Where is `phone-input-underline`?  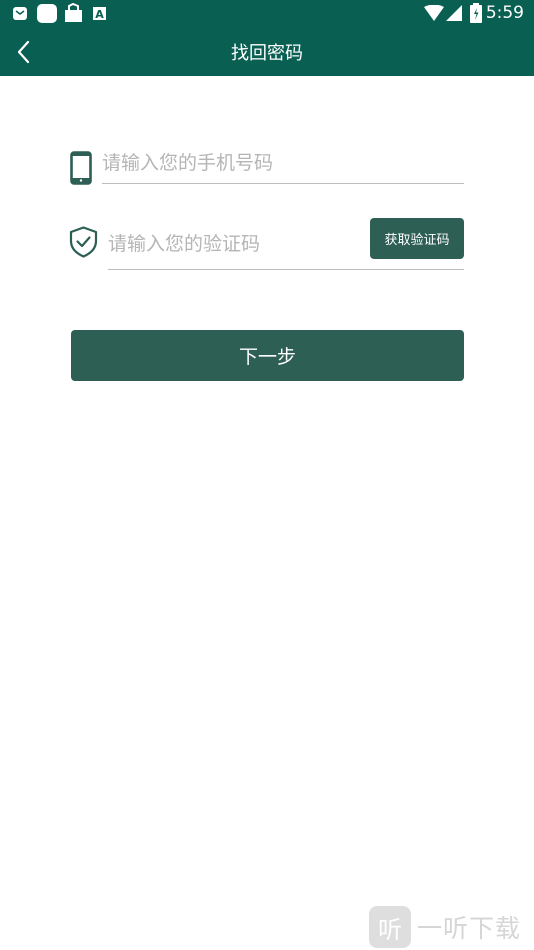
phone-input-underline is located at coordinates (283, 183).